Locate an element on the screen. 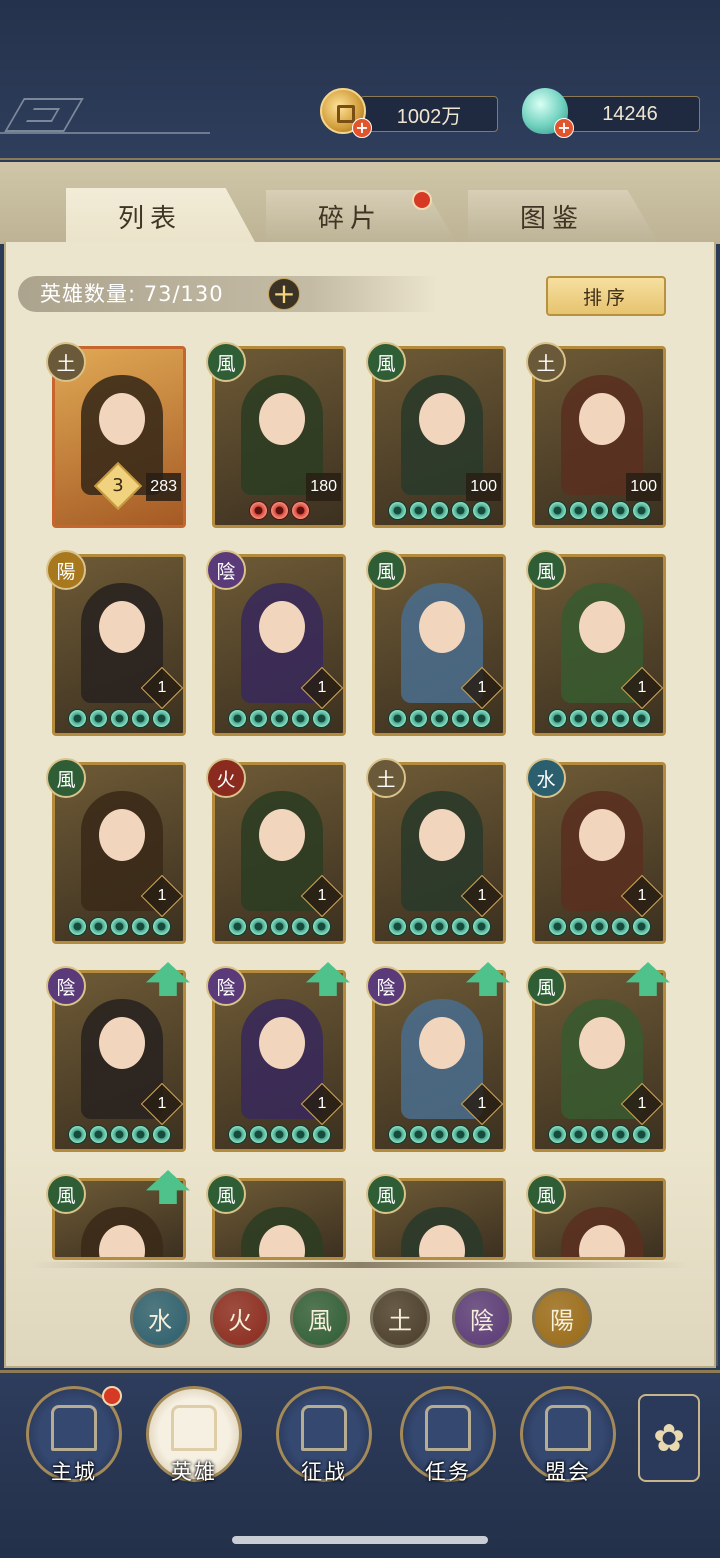  jade-balance: 14246 is located at coordinates (630, 114).